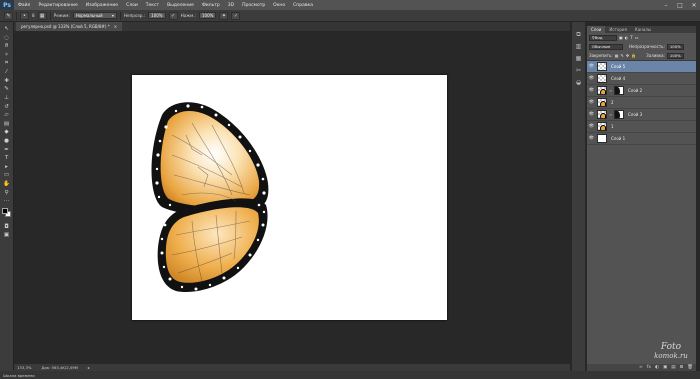  Describe the element at coordinates (7, 175) in the screenshot. I see `shape-tool-icon: ▭` at that location.